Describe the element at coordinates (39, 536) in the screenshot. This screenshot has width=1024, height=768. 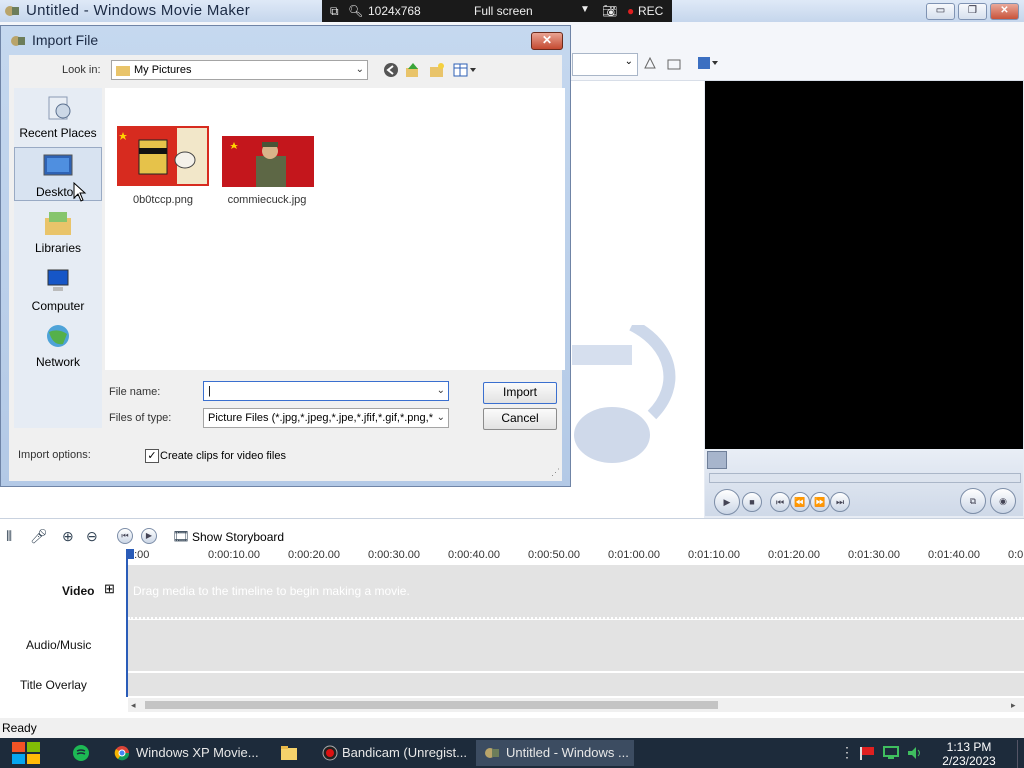
I see `narrate-microphone-icon: 🎤︎` at that location.